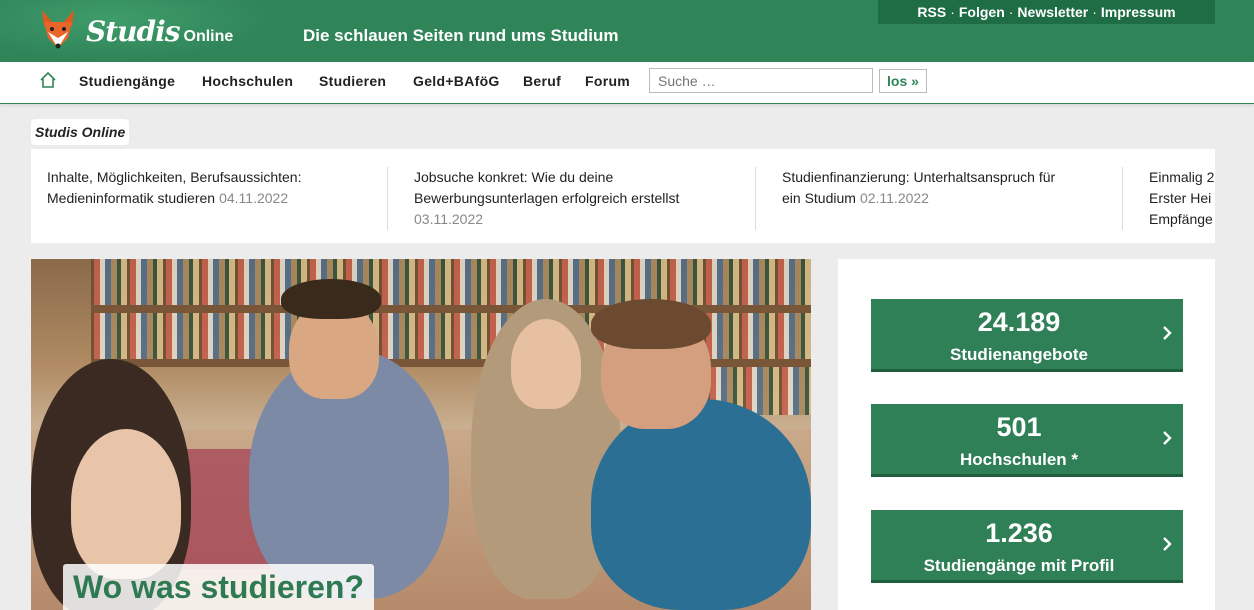 The width and height of the screenshot is (1254, 610). Describe the element at coordinates (219, 587) in the screenshot. I see `hero-caption: Wo was studieren?` at that location.